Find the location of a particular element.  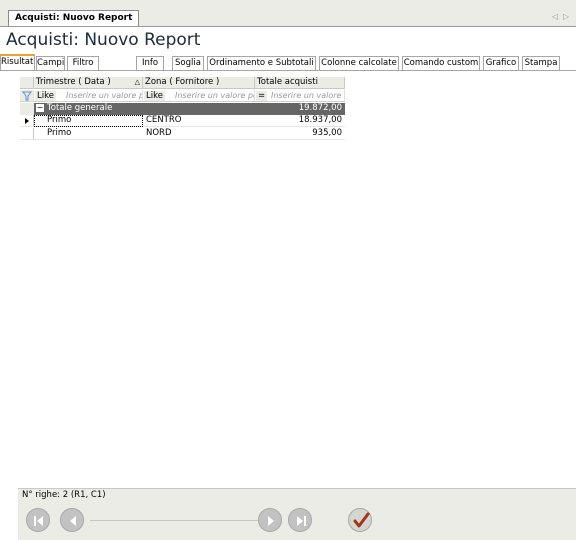

grand-total-value: 19.872,00 is located at coordinates (300, 109).